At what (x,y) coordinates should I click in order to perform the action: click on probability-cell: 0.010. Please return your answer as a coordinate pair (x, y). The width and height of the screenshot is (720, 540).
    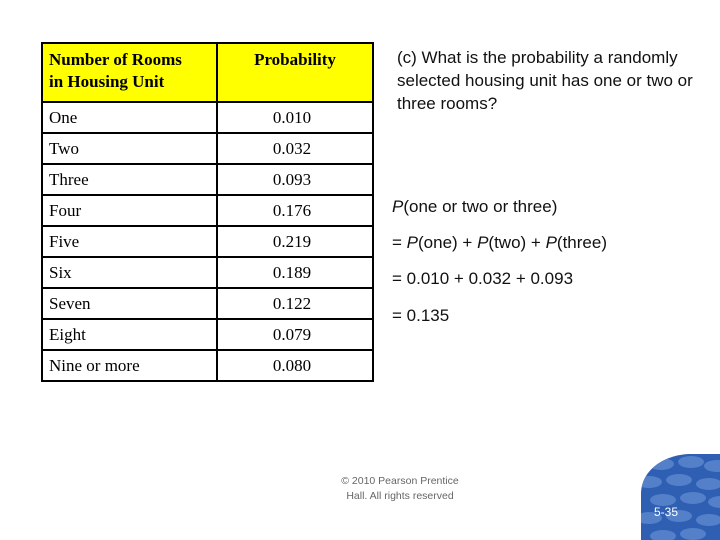
    Looking at the image, I should click on (295, 117).